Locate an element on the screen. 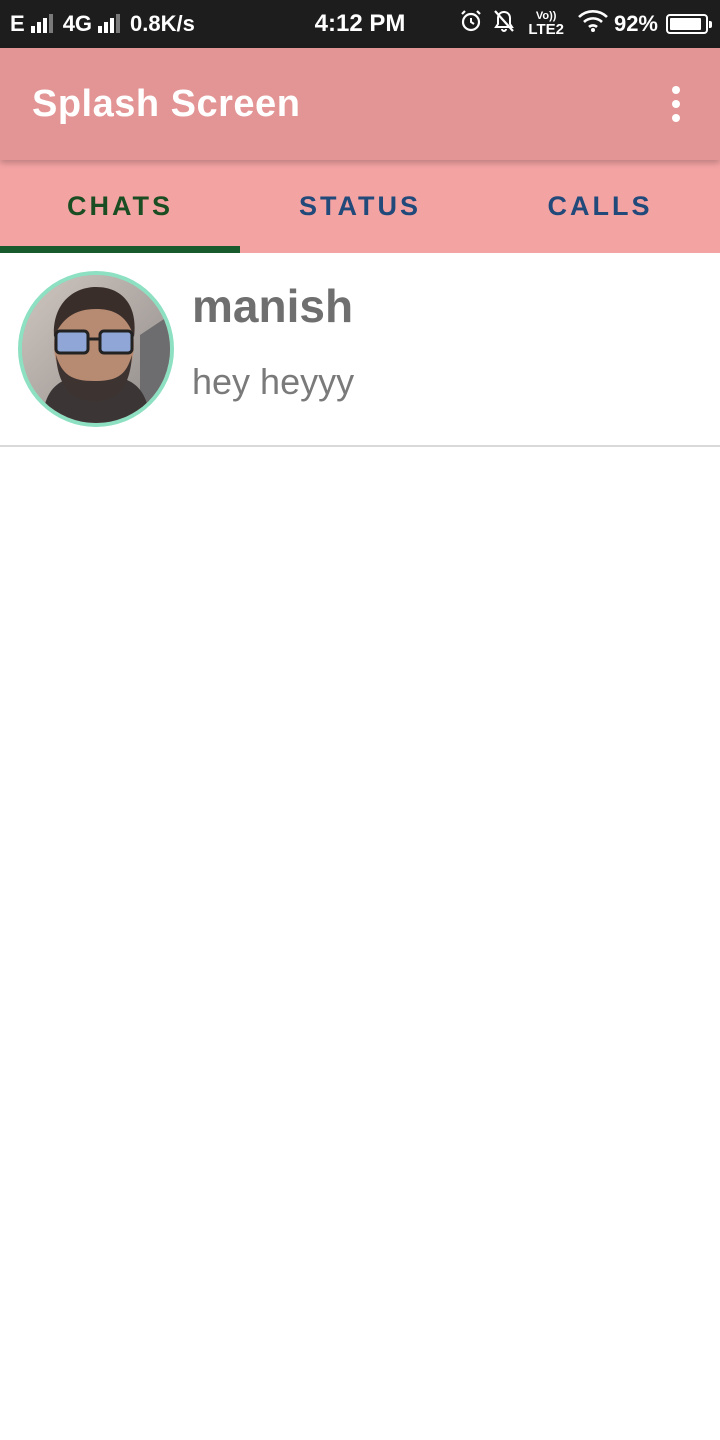 This screenshot has width=720, height=1440. tab-label: STATUS is located at coordinates (360, 206).